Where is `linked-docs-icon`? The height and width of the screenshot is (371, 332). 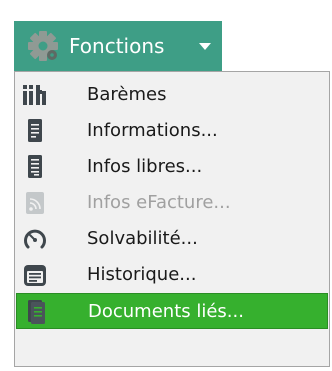
linked-docs-icon is located at coordinates (36, 312).